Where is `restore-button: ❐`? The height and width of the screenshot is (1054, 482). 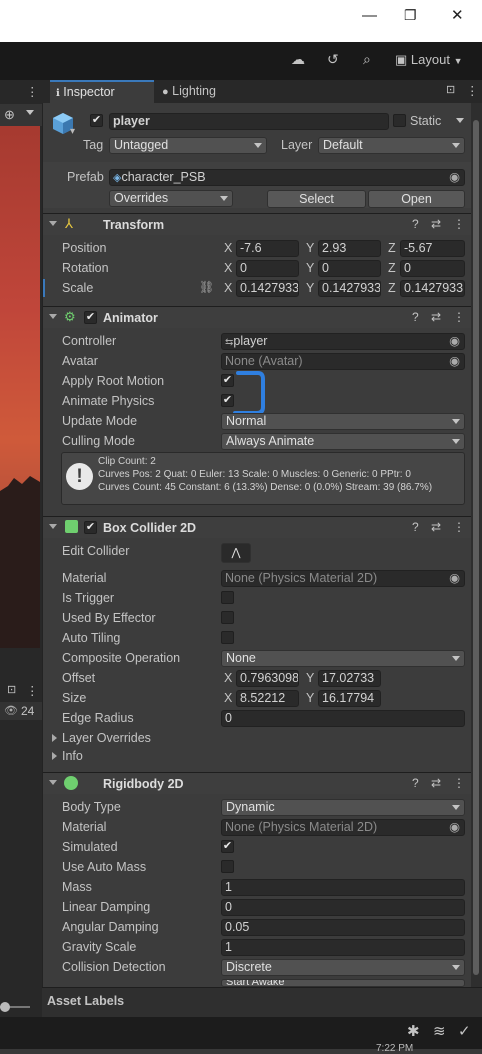
restore-button: ❐ is located at coordinates (410, 15).